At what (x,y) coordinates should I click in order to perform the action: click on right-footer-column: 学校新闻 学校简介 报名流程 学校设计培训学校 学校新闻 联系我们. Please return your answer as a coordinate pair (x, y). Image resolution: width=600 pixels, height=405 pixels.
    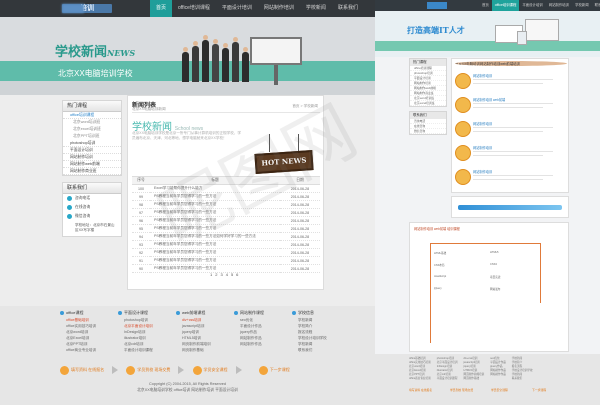
    Looking at the image, I should click on (522, 369).